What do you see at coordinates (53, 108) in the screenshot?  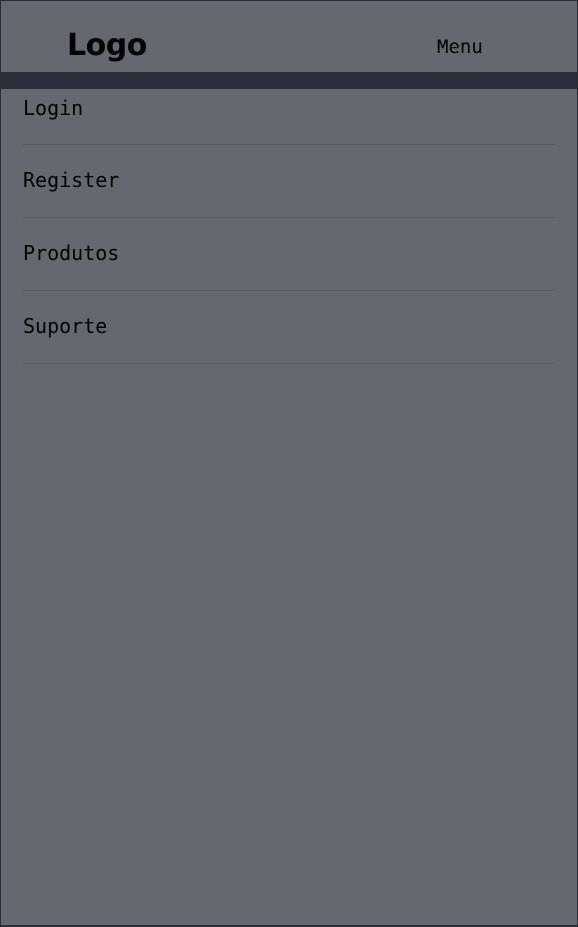 I see `nav-item-label: Login` at bounding box center [53, 108].